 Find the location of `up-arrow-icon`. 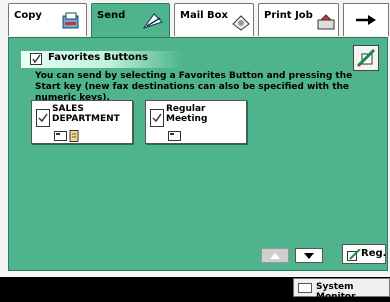

up-arrow-icon is located at coordinates (275, 255).